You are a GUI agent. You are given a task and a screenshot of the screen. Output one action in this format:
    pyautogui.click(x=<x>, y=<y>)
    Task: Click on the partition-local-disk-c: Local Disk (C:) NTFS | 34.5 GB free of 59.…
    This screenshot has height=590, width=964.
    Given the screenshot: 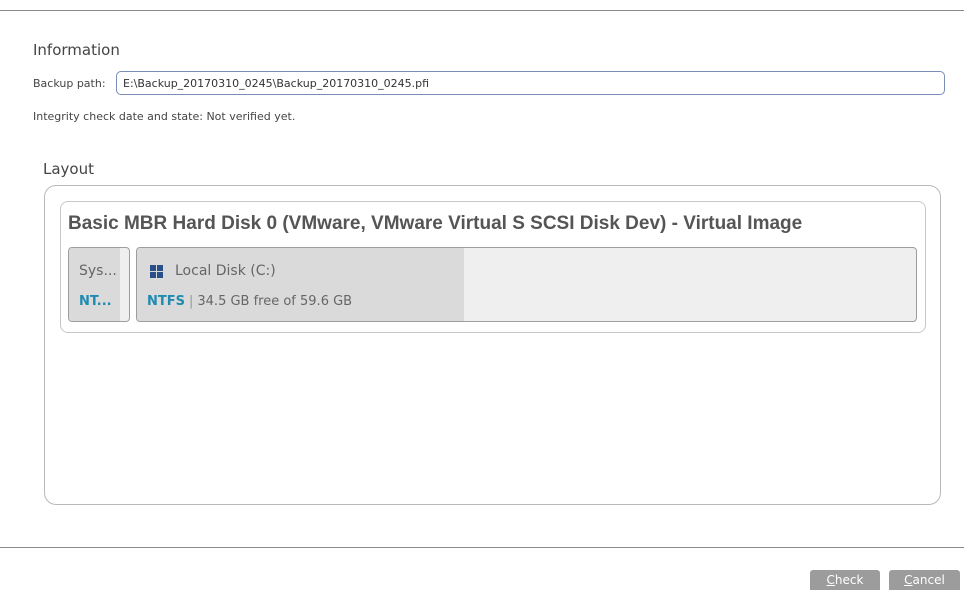 What is the action you would take?
    pyautogui.click(x=526, y=284)
    